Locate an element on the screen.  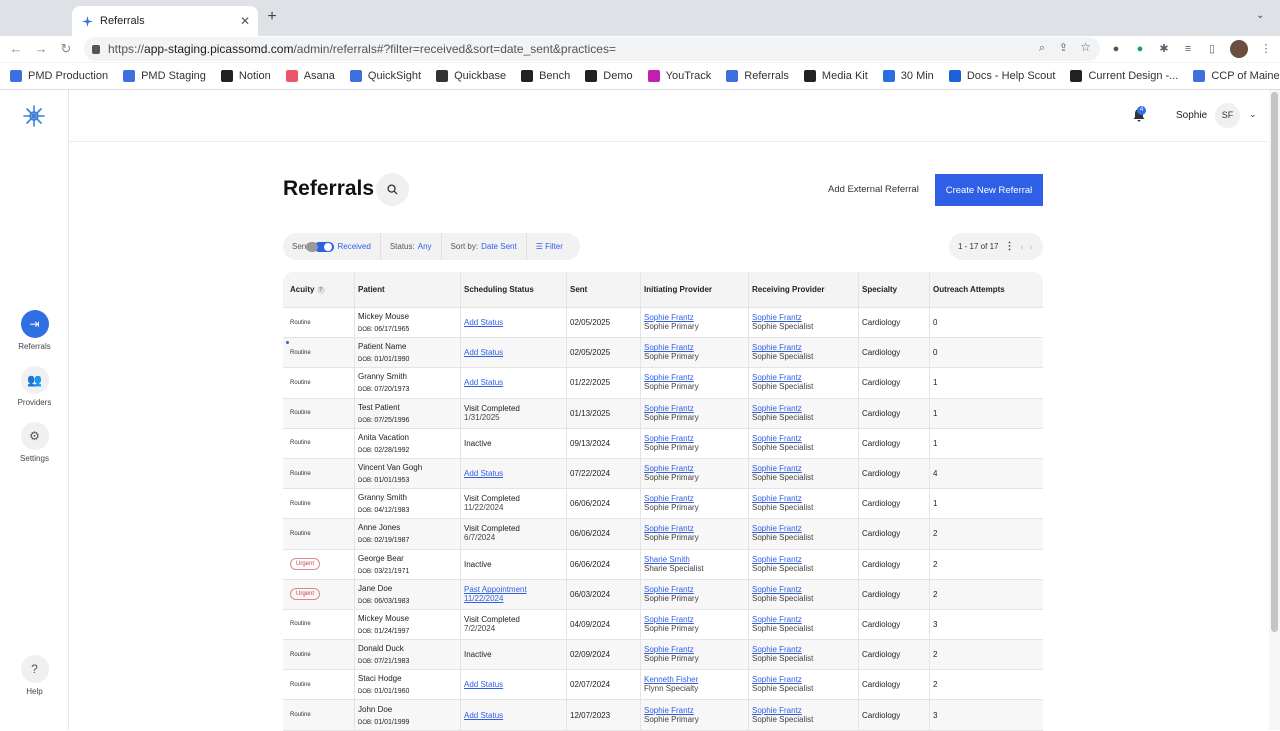
bookmark-item: Quickbase is located at coordinates (471, 76).